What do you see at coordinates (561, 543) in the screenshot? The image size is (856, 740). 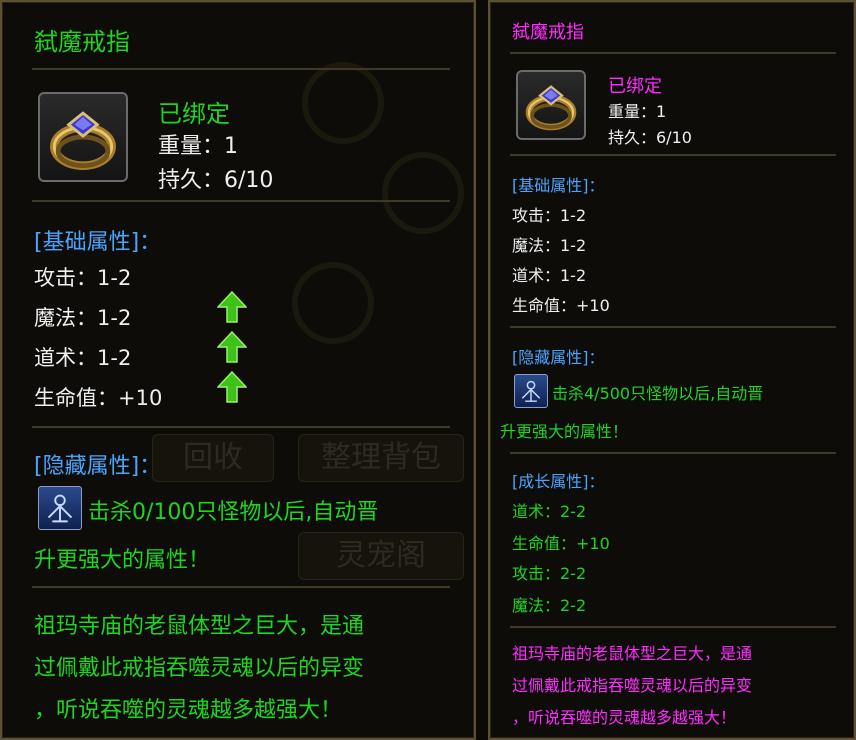 I see `growth-stat-hp: 生命值：+10` at bounding box center [561, 543].